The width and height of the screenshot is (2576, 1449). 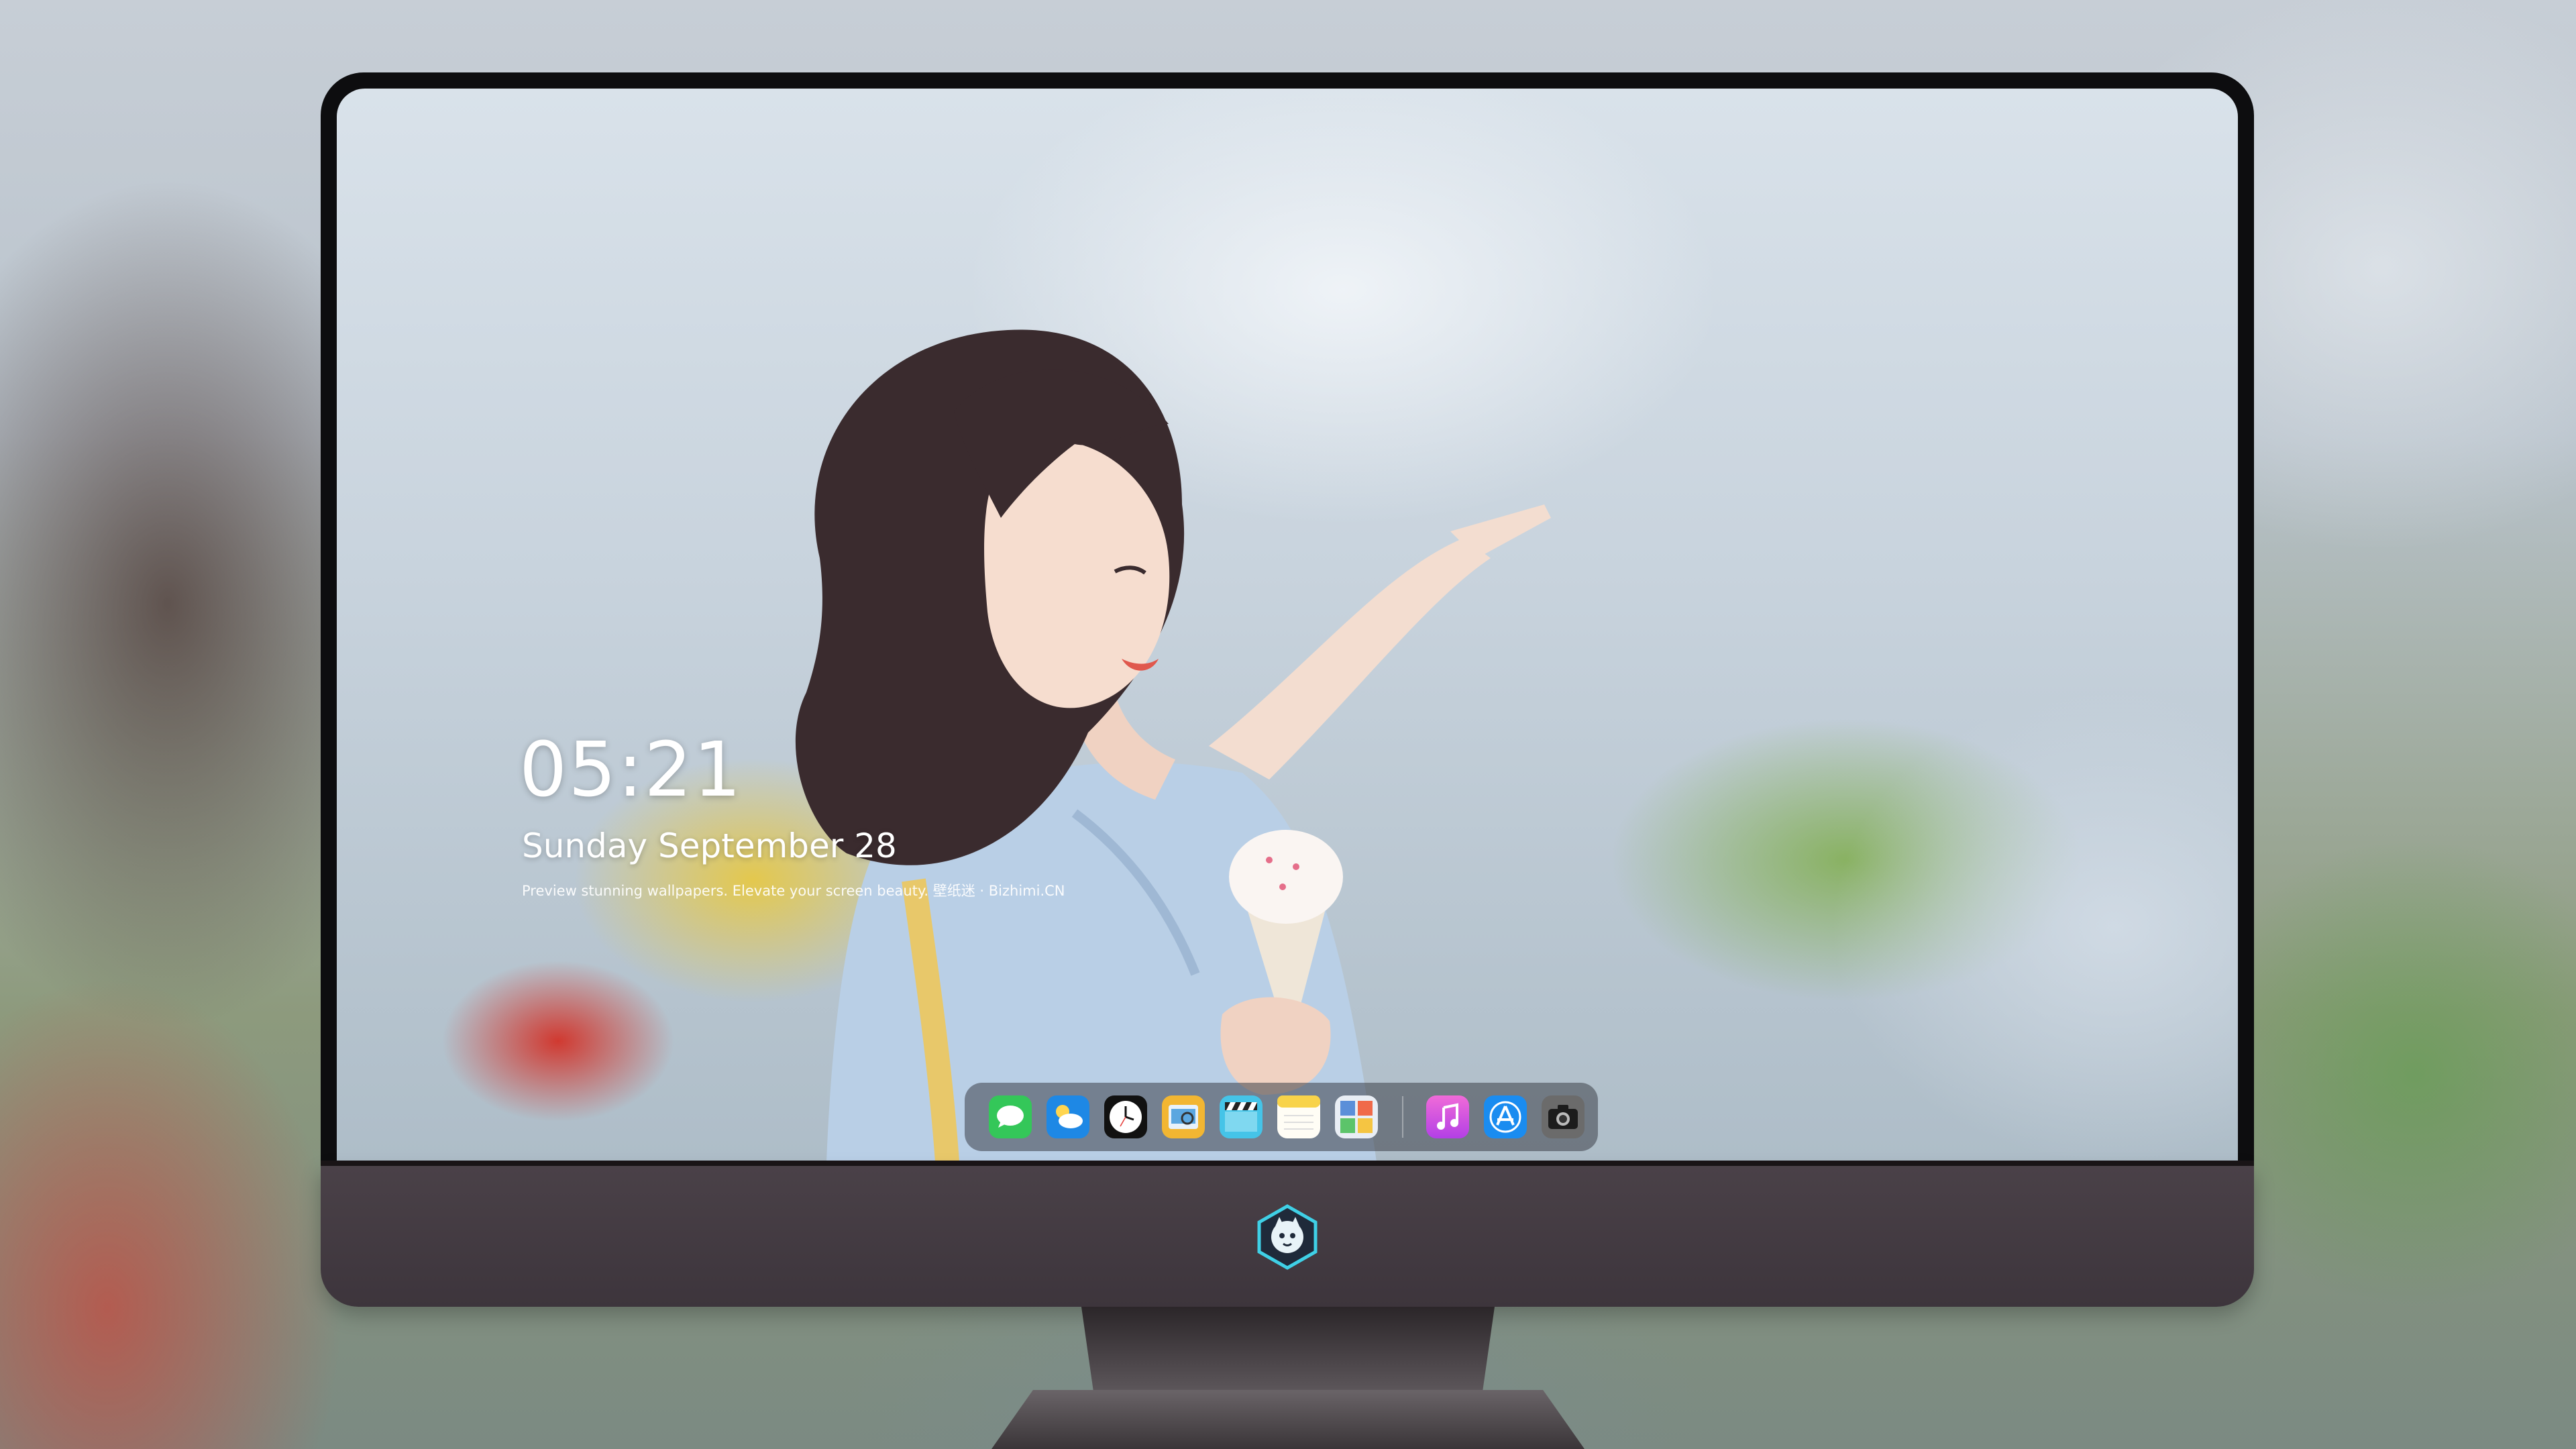 I want to click on dock-app-messages, so click(x=1010, y=1116).